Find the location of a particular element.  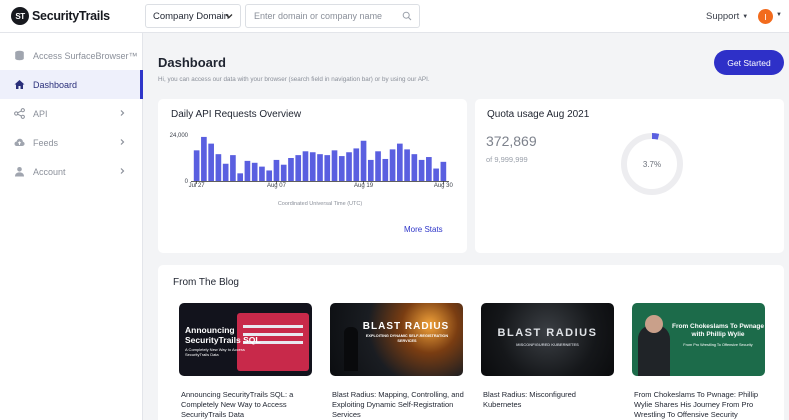

quota-percent-label: 3.7% is located at coordinates (652, 164).